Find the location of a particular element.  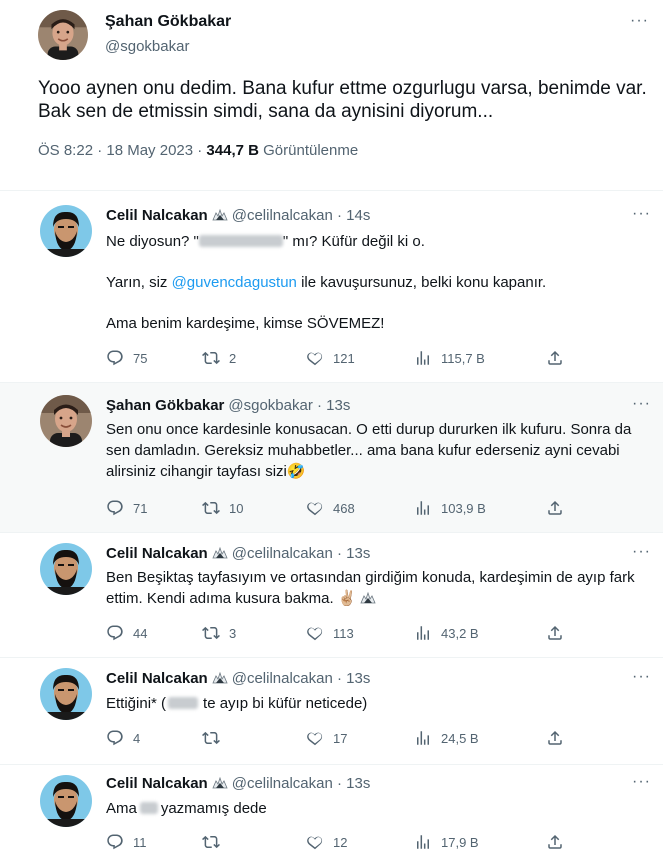

like-button: 17 is located at coordinates (326, 738).